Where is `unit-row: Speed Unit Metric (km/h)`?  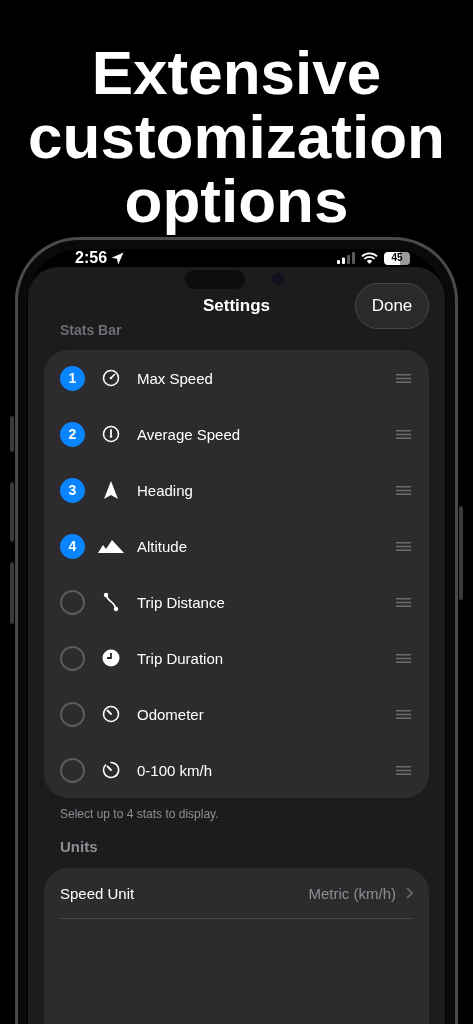
unit-row: Speed Unit Metric (km/h) is located at coordinates (236, 893).